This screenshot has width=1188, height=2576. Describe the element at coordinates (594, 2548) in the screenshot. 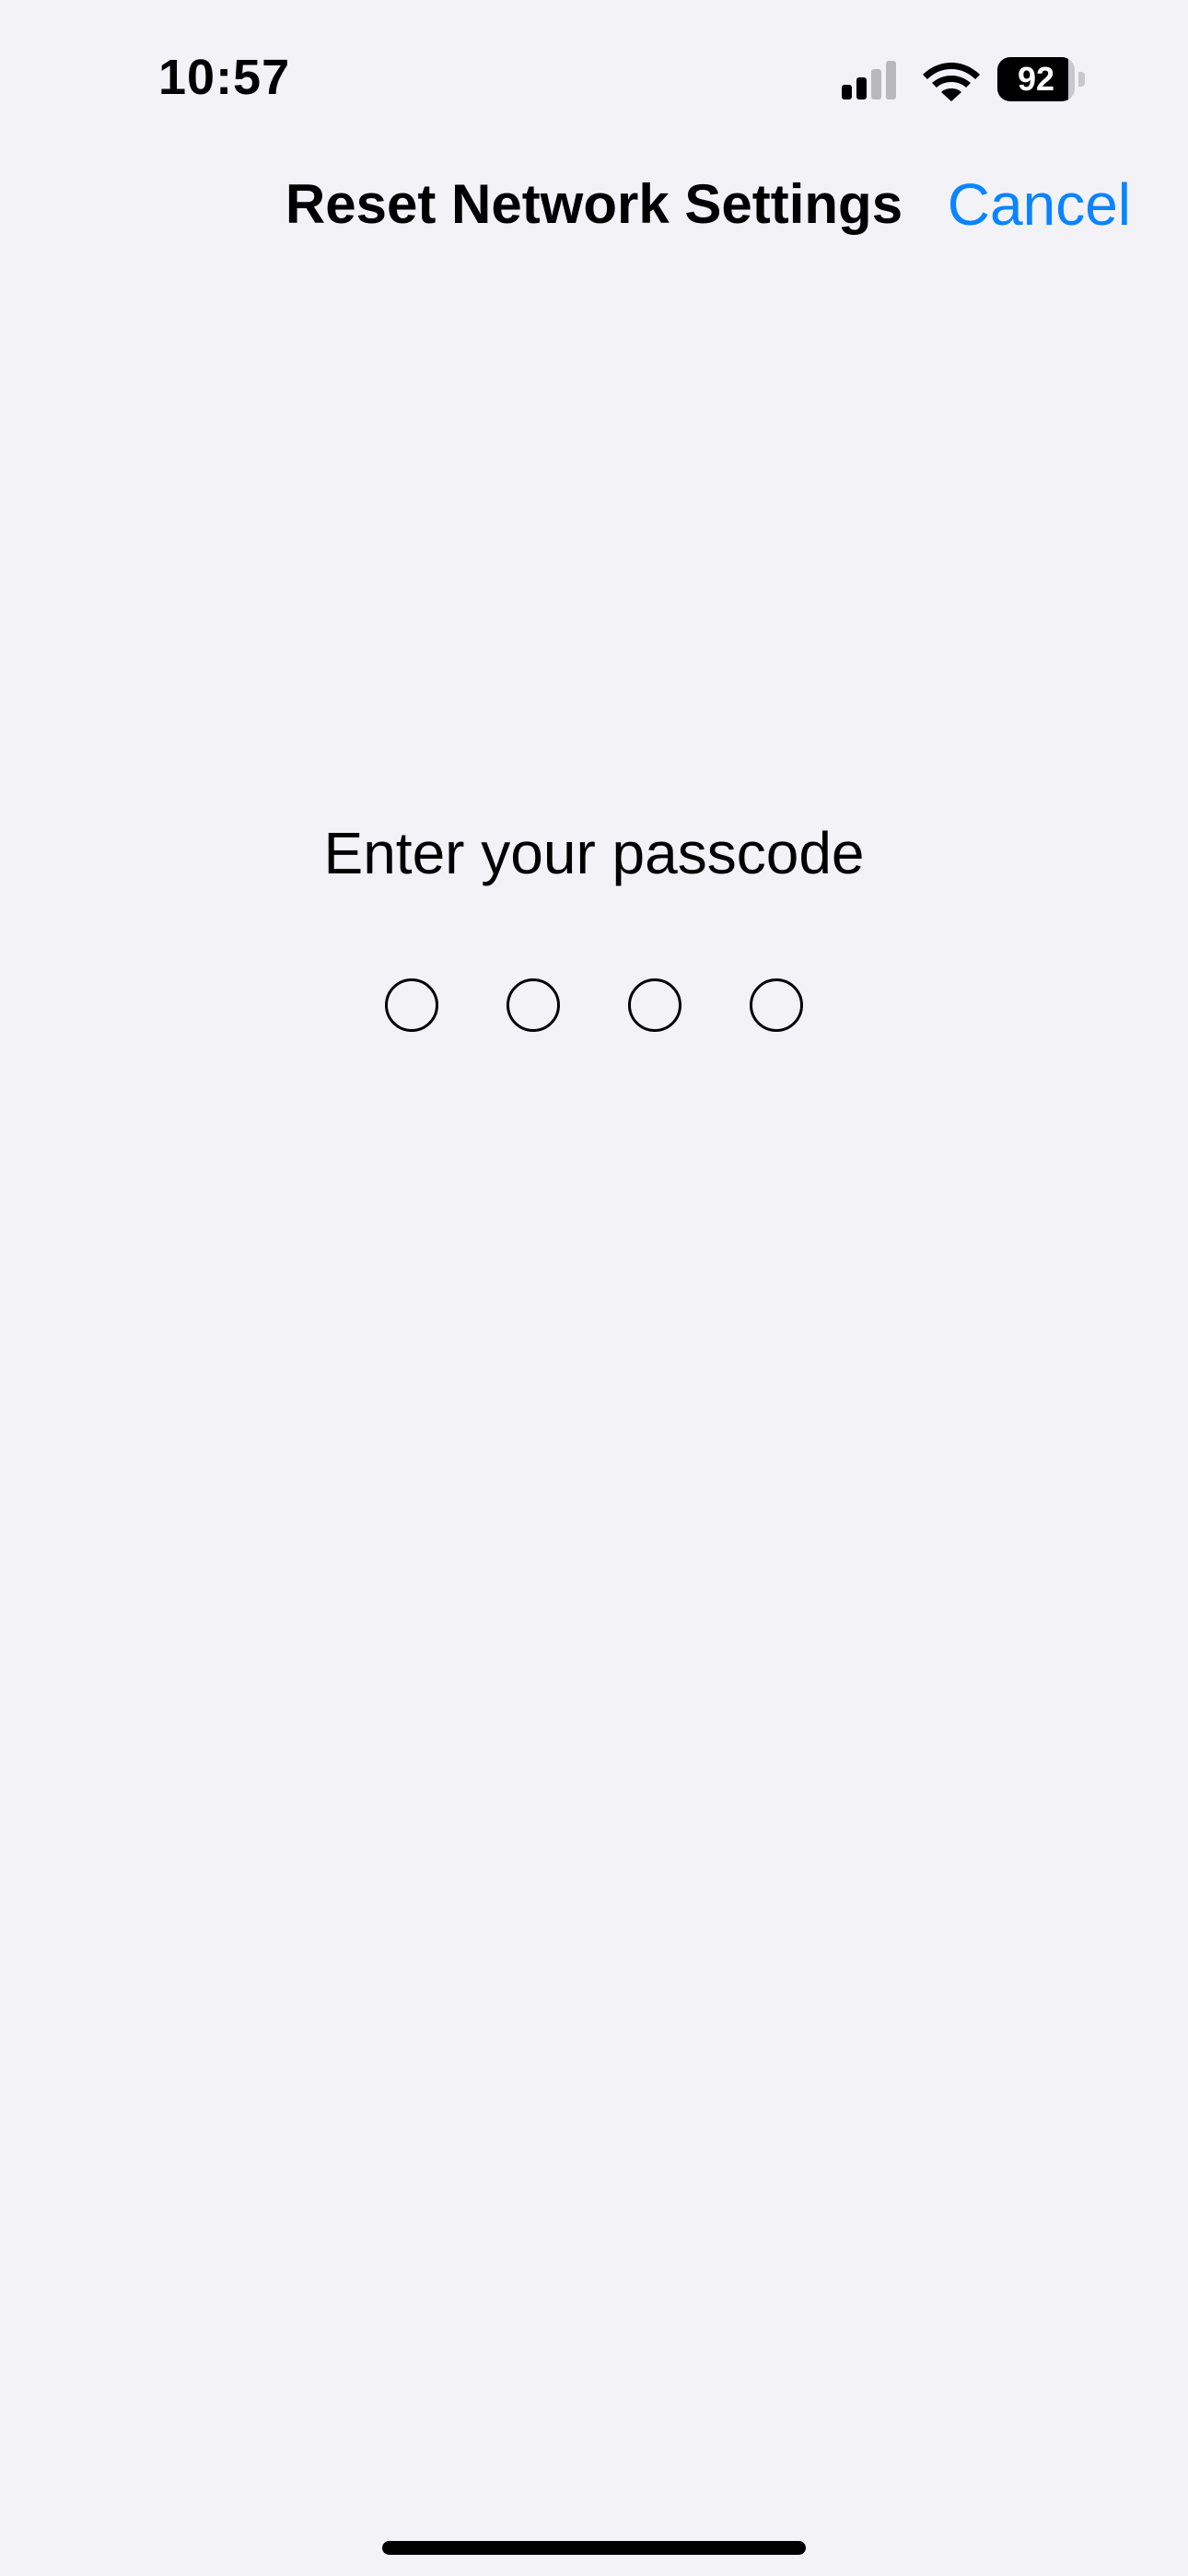

I see `home-indicator` at that location.